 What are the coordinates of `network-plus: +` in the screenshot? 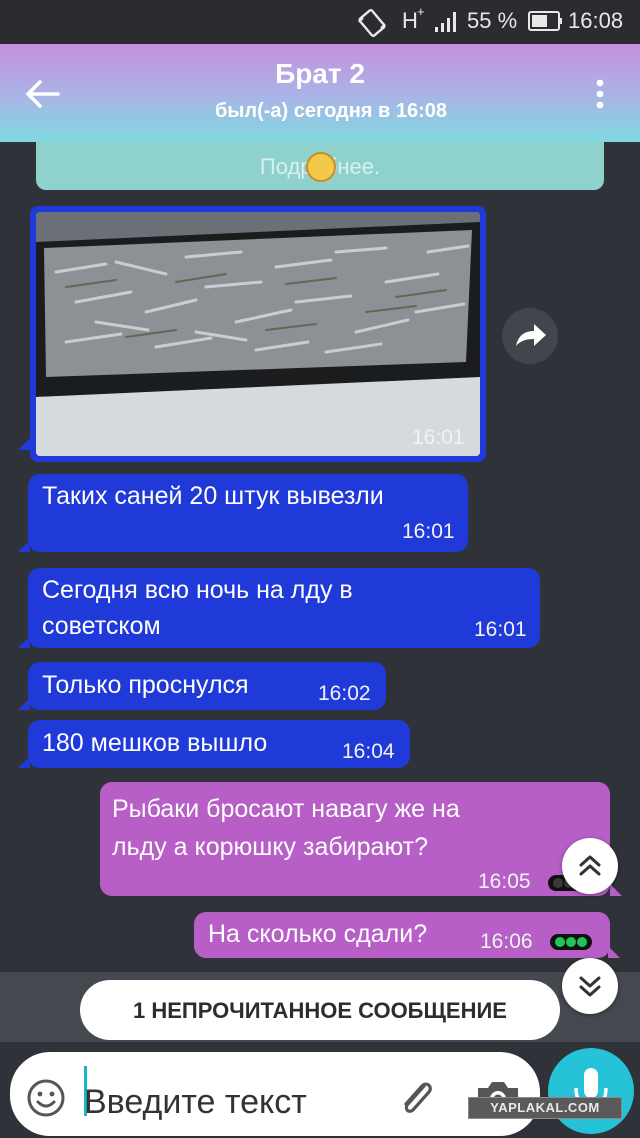 It's located at (421, 11).